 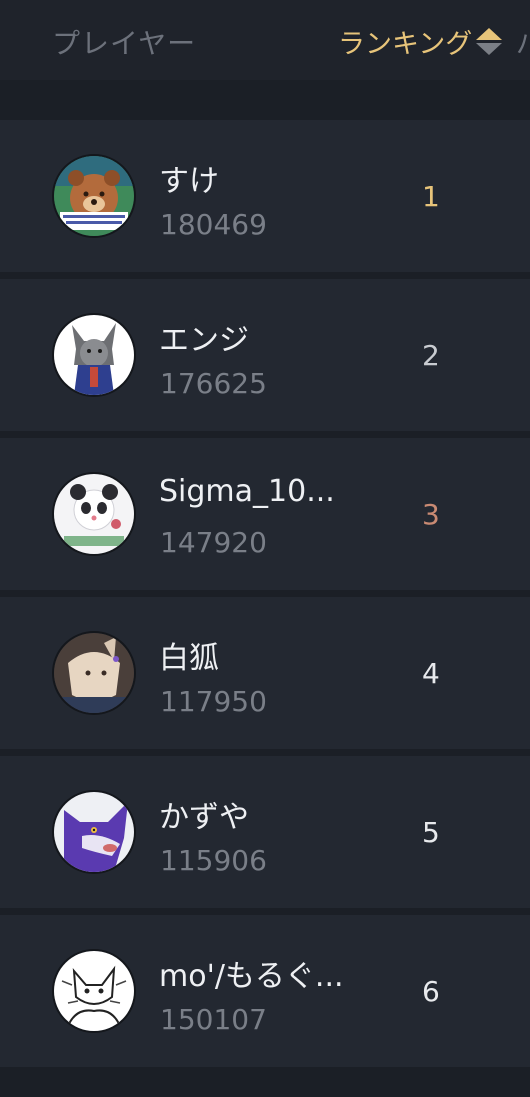 I want to click on player-score: 180469, so click(x=213, y=224).